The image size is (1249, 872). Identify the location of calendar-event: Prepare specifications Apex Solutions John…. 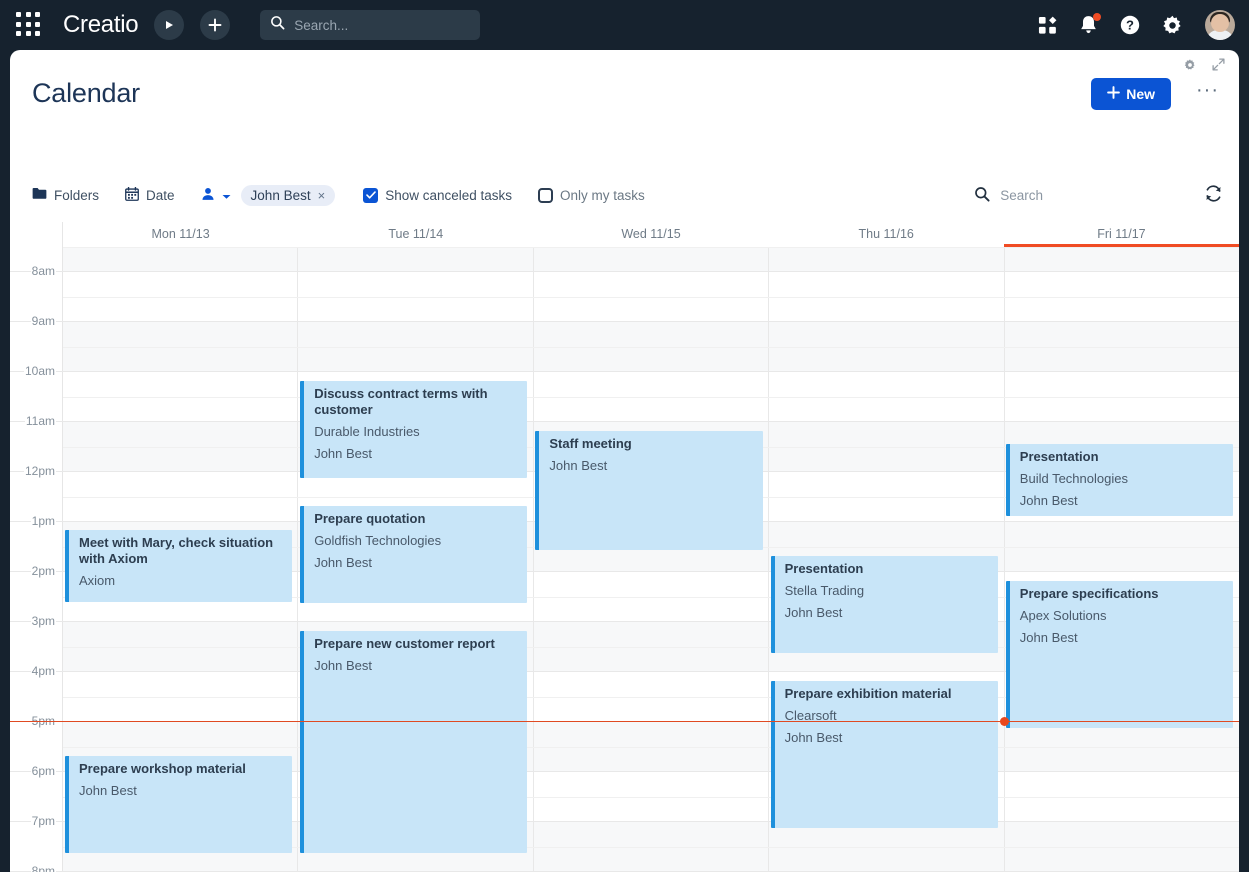
(1119, 654).